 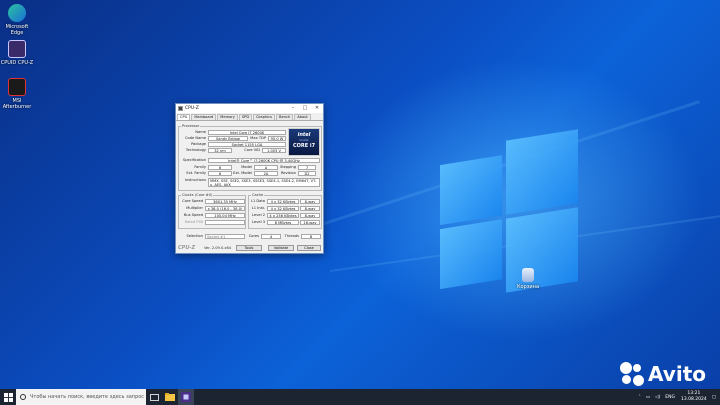 What do you see at coordinates (291, 236) in the screenshot?
I see `field-label: Threads` at bounding box center [291, 236].